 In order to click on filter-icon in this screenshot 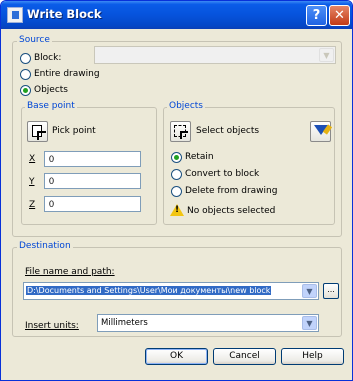, I will do `click(321, 130)`.